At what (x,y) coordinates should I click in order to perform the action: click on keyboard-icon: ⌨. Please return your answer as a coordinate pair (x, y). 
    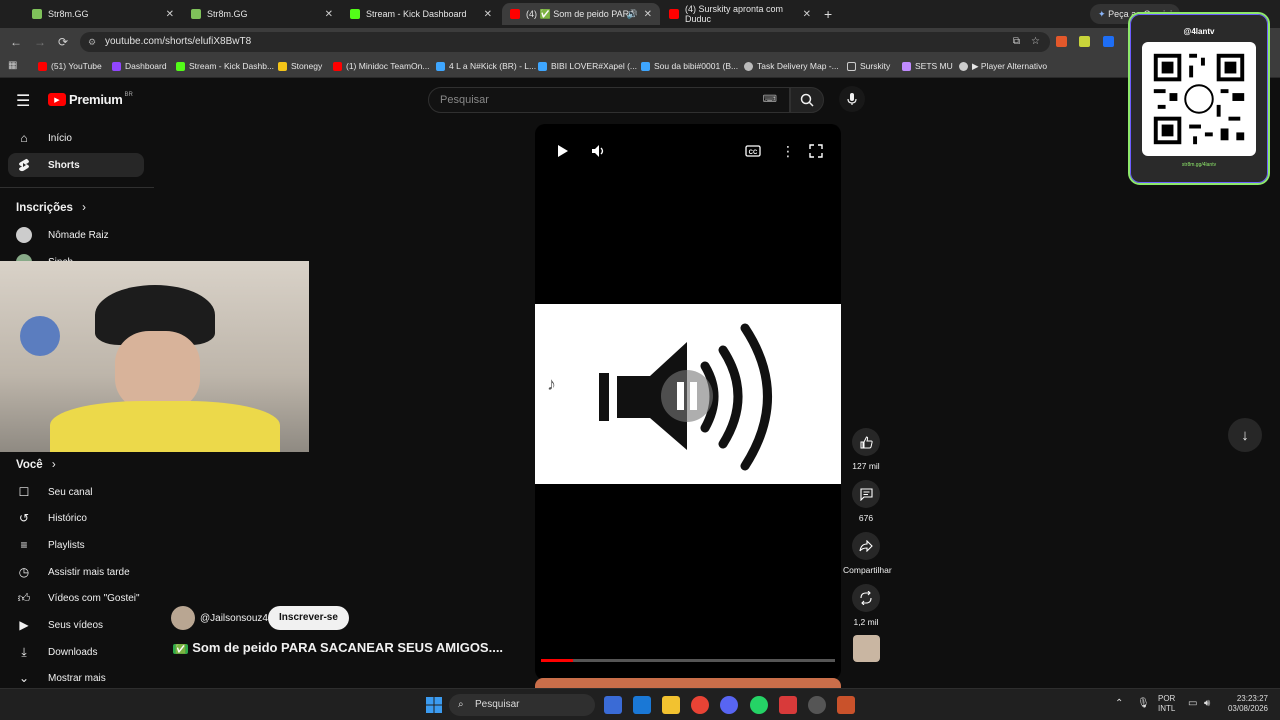
    Looking at the image, I should click on (770, 100).